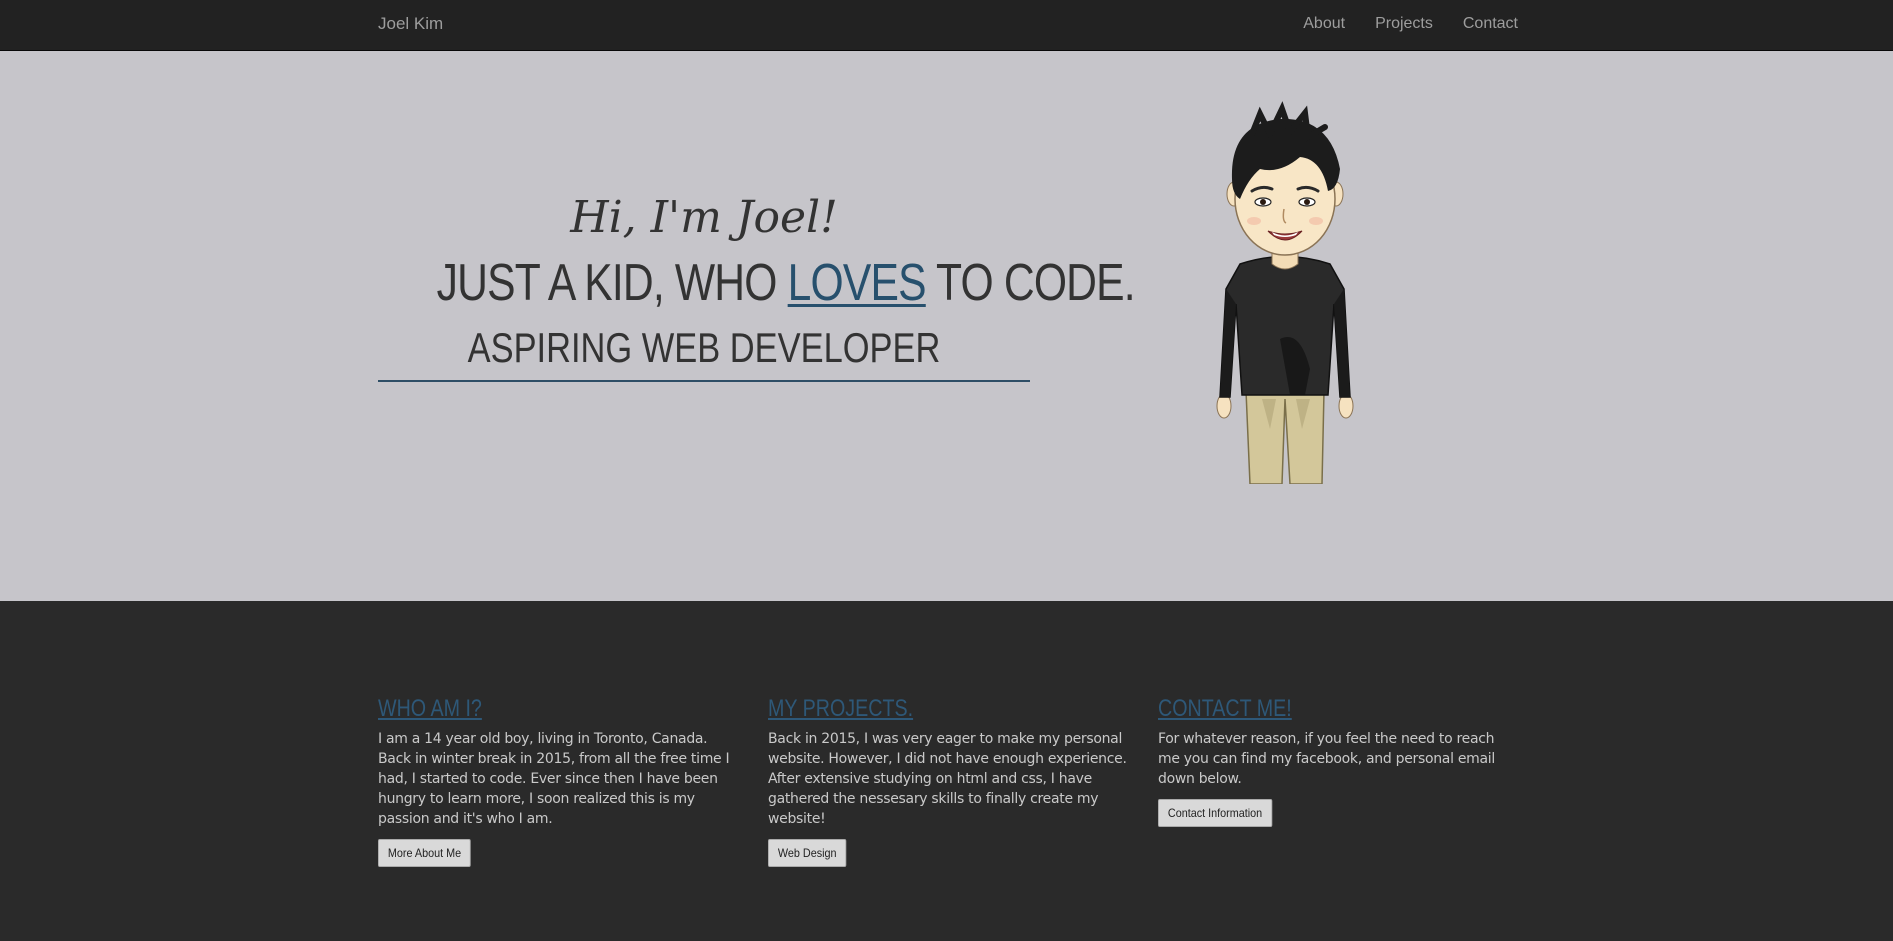 This screenshot has height=941, width=1893. I want to click on nav-links: About Projects Contact, so click(1395, 24).